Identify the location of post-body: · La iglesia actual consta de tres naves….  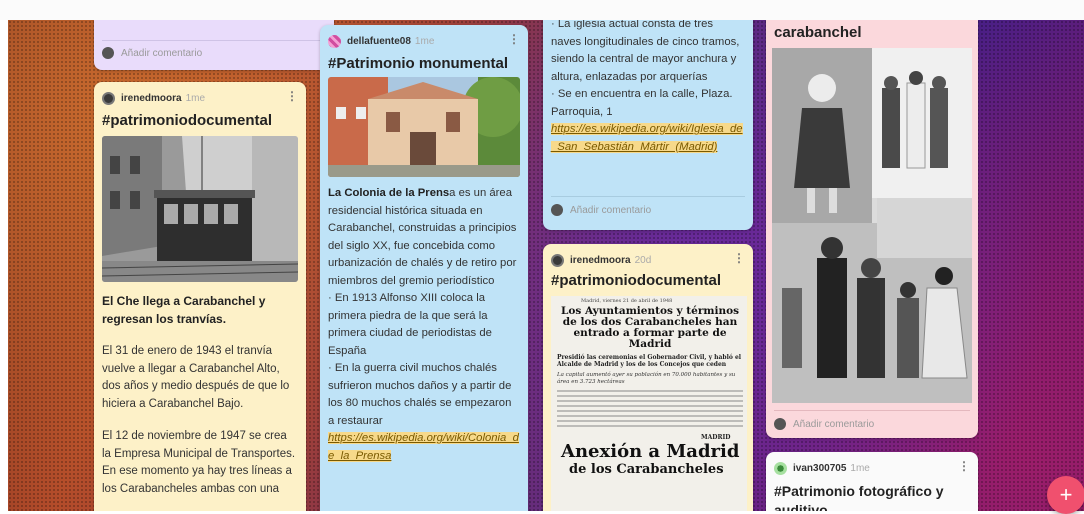
(648, 88).